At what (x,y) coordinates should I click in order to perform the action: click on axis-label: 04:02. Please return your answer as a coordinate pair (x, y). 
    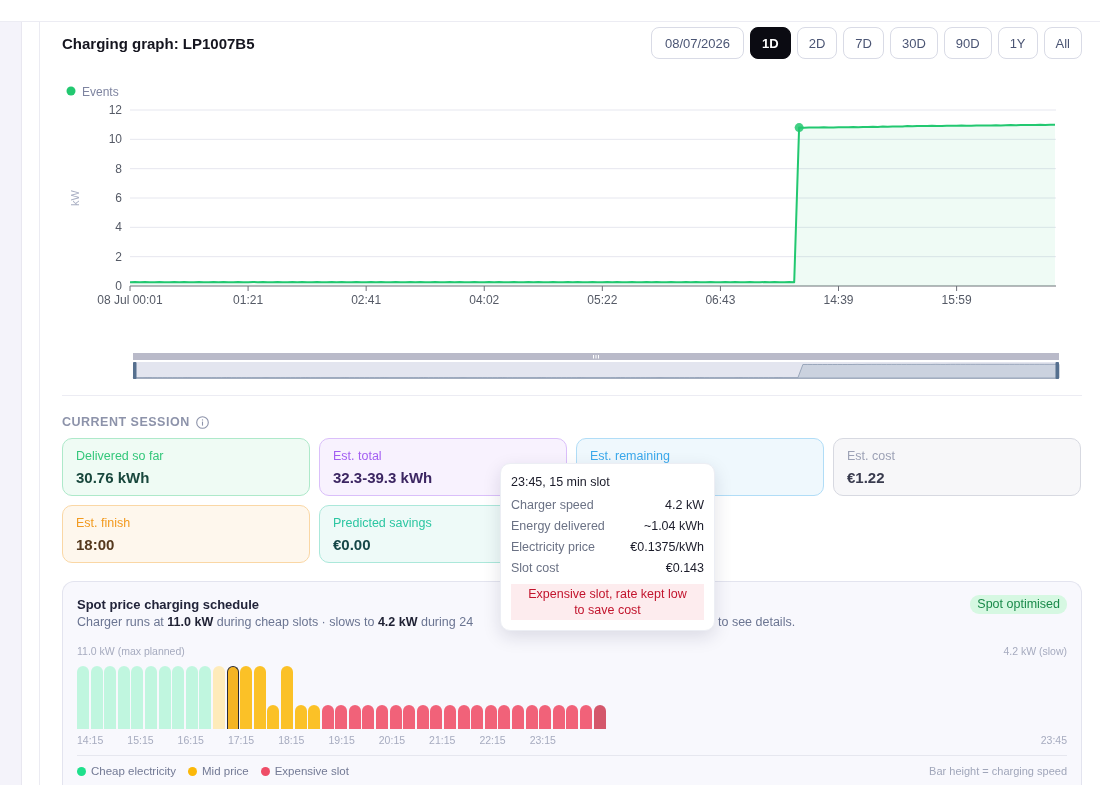
    Looking at the image, I should click on (484, 300).